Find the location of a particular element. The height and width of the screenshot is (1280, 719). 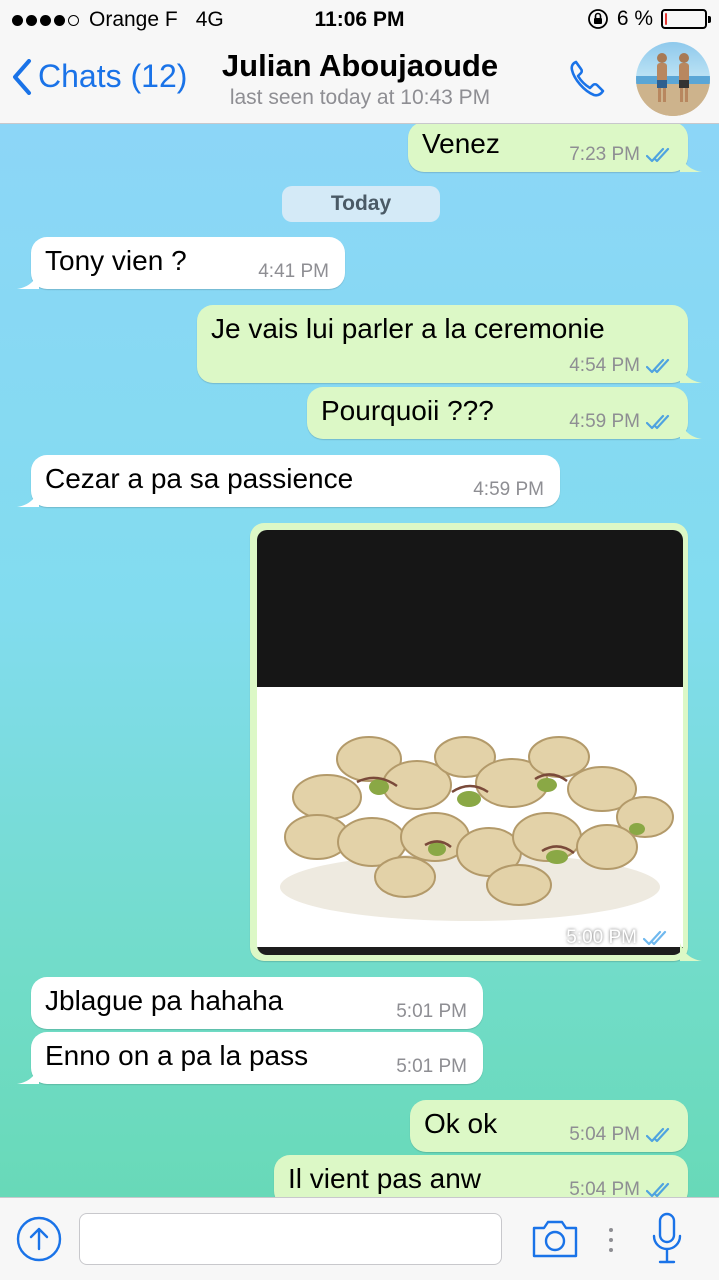

message-outgoing: Il vient pas anw 5:04 PM is located at coordinates (481, 1176).